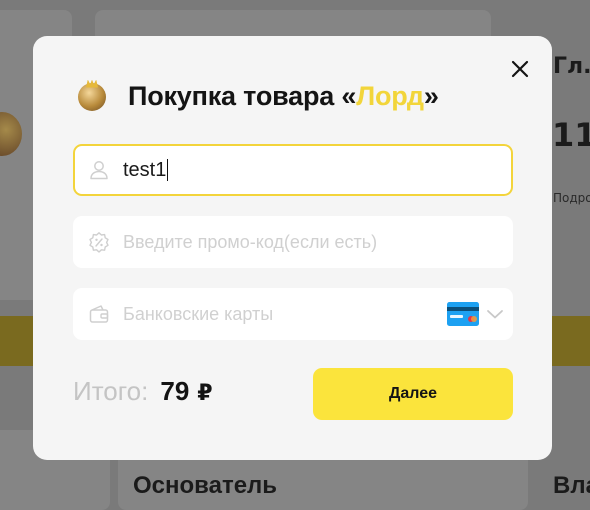  Describe the element at coordinates (571, 198) in the screenshot. I see `background-more-link: Подро` at that location.